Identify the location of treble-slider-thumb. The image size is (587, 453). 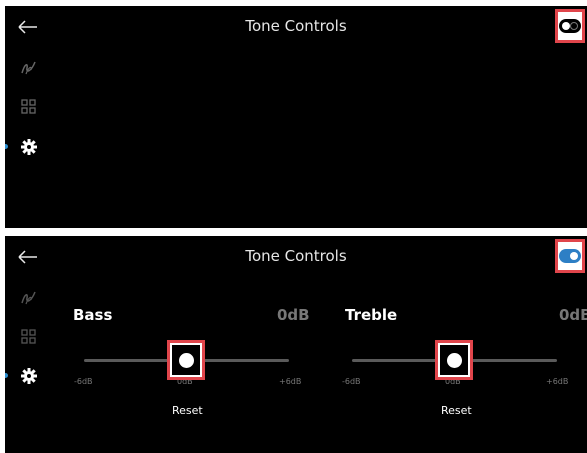
(454, 360).